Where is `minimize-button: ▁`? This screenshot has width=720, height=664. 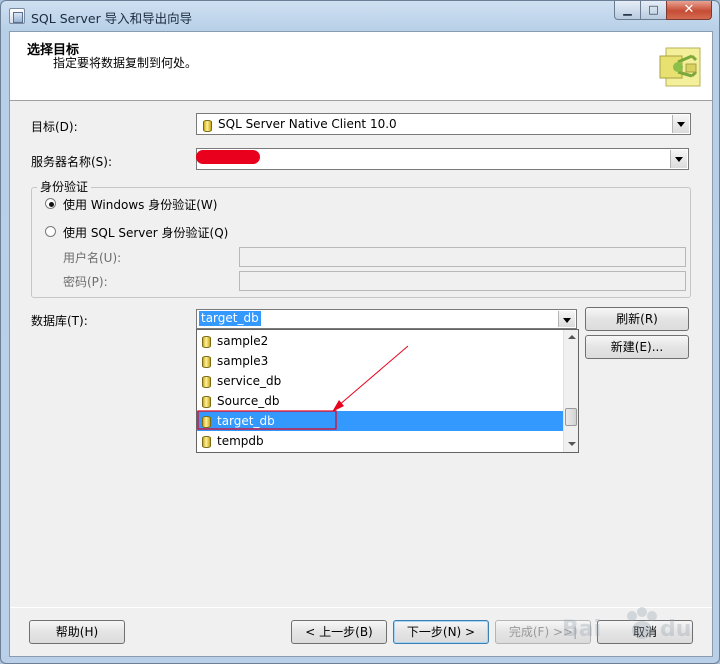
minimize-button: ▁ is located at coordinates (627, 10).